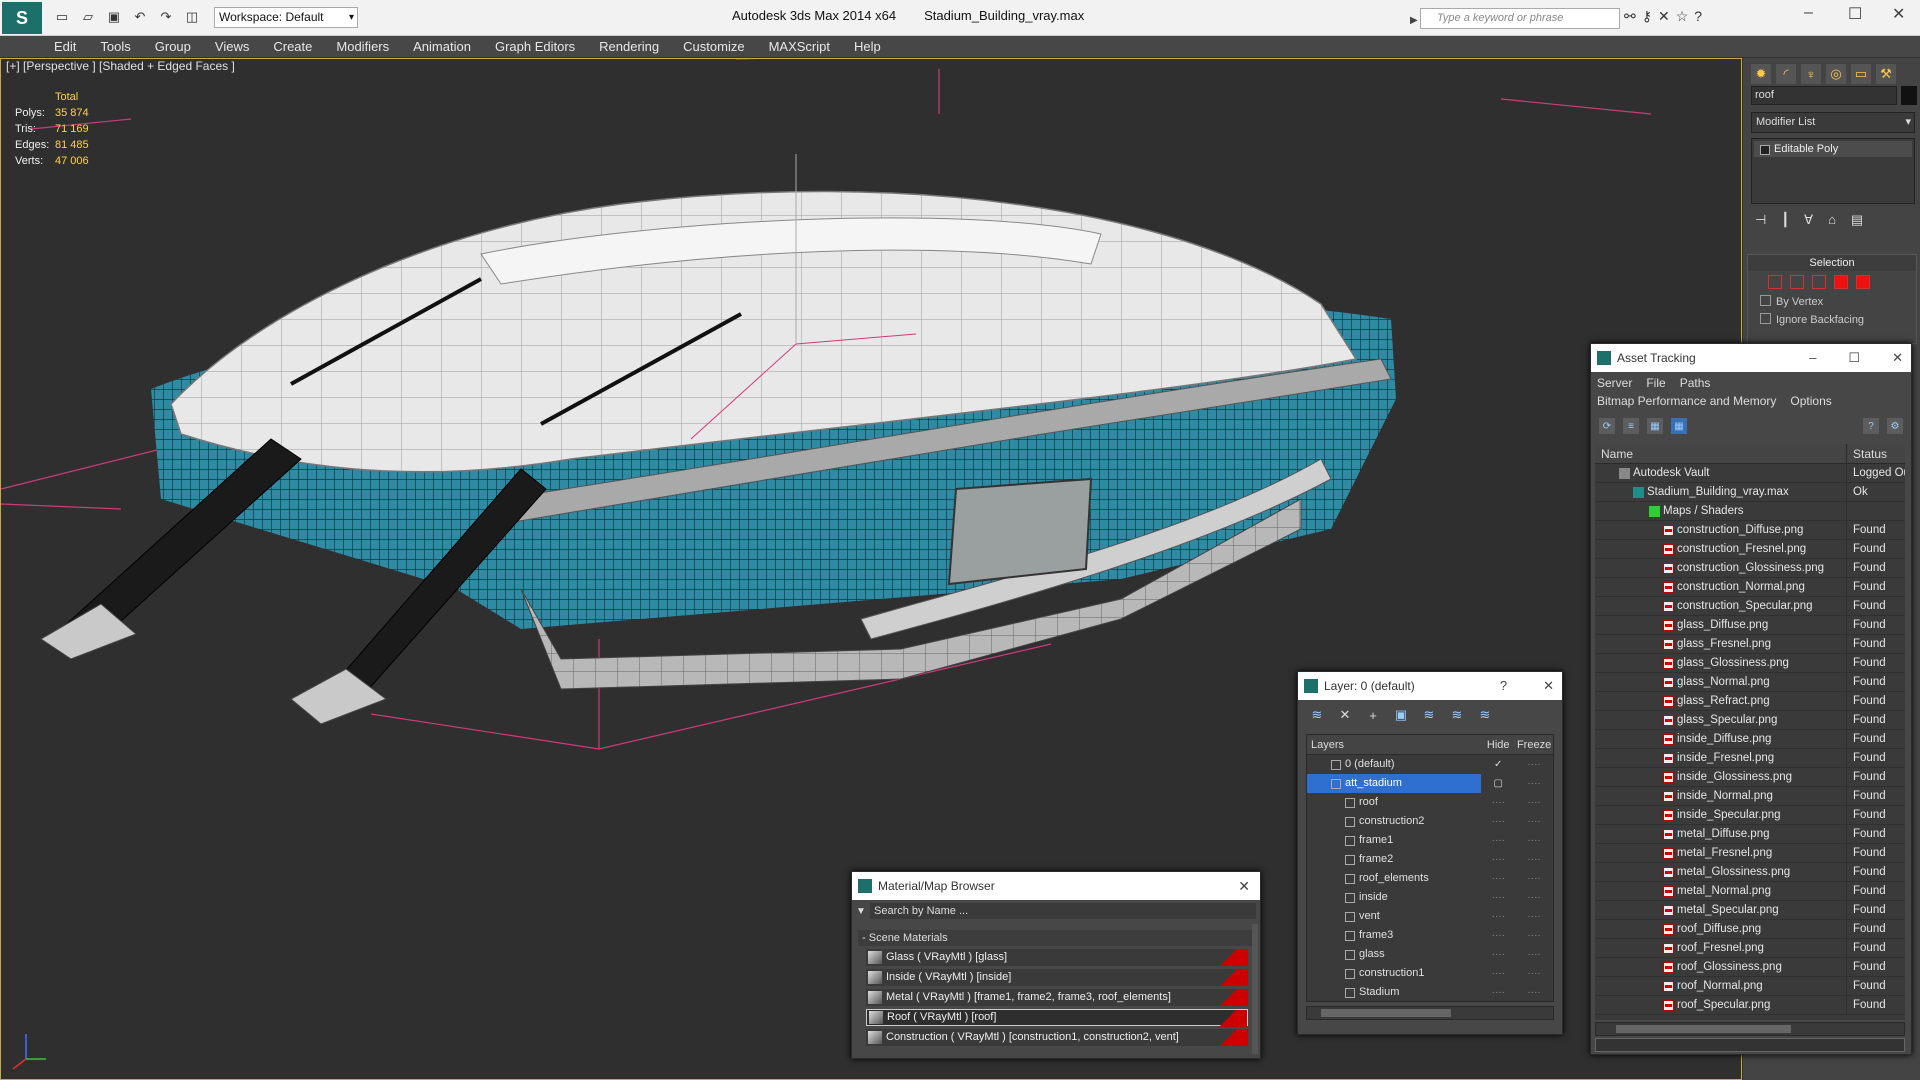  What do you see at coordinates (1836, 74) in the screenshot?
I see `motion-tab-icon: ◎` at bounding box center [1836, 74].